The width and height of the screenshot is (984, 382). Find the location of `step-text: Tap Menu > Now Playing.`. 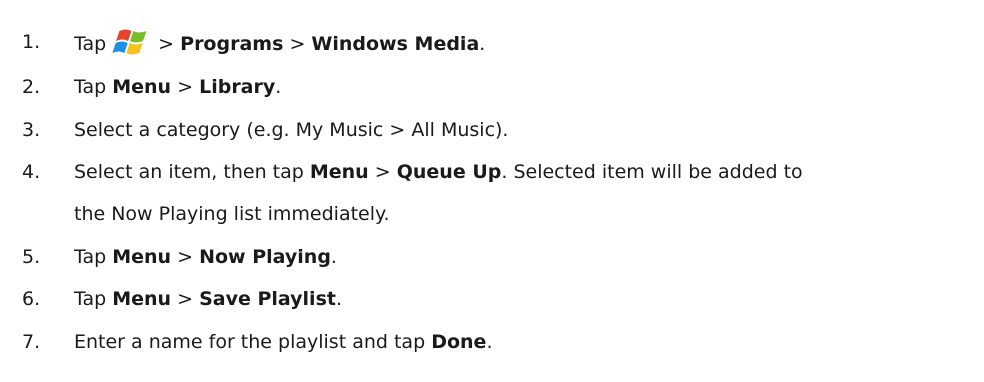

step-text: Tap Menu > Now Playing. is located at coordinates (205, 257).